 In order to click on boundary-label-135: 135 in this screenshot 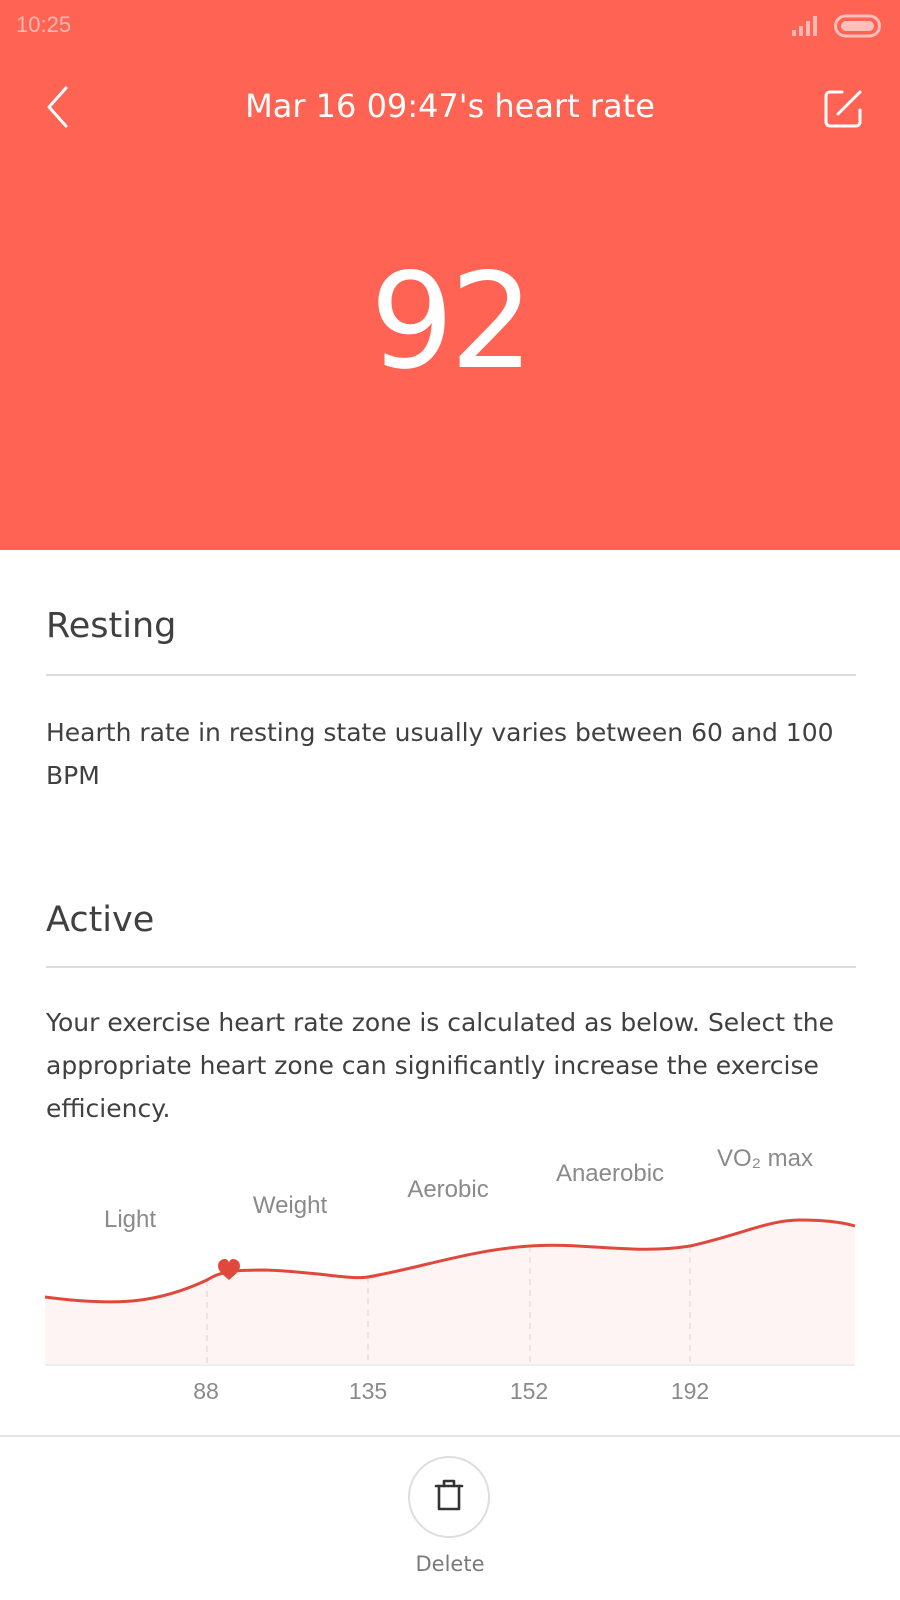, I will do `click(368, 1391)`.